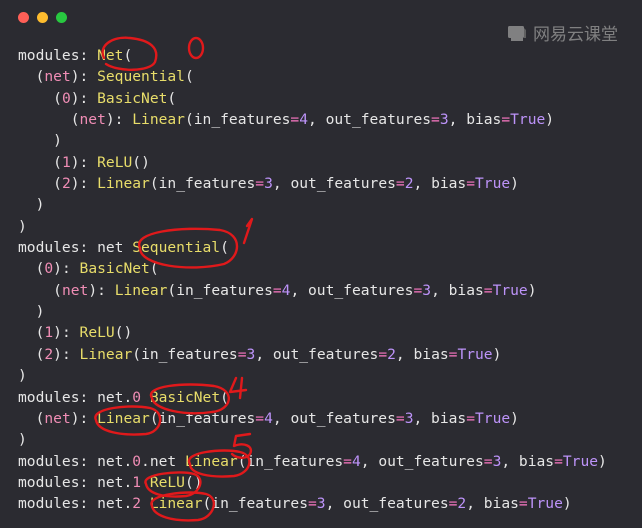 The image size is (642, 528). Describe the element at coordinates (123, 397) in the screenshot. I see `code-line: modules: net.0 BasicNet(` at that location.